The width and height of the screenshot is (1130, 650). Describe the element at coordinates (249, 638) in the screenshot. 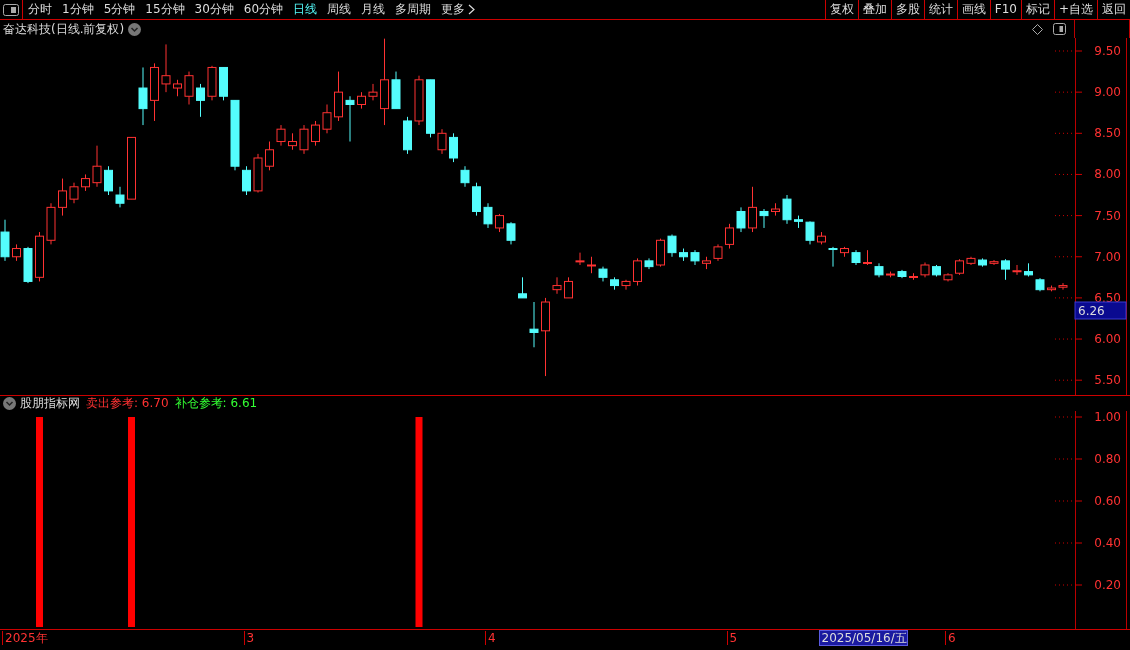

I see `time-axis-label: 3` at that location.